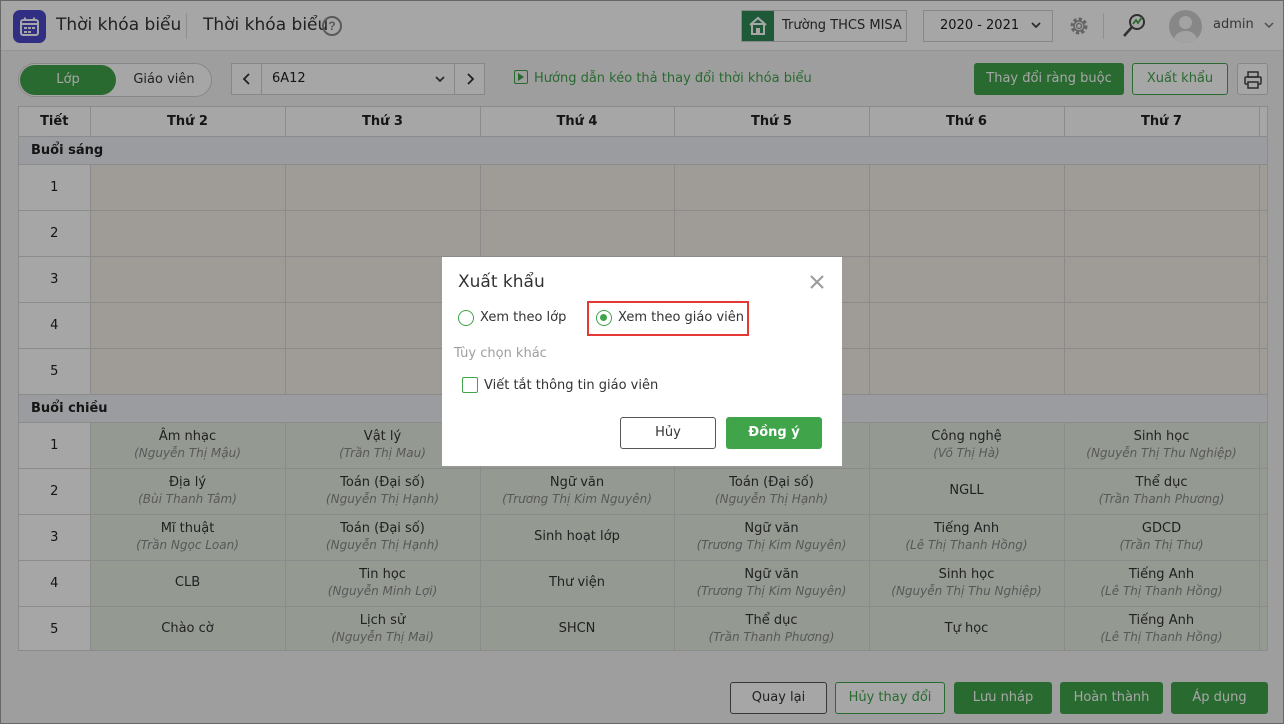 Image resolution: width=1284 pixels, height=724 pixels. What do you see at coordinates (817, 282) in the screenshot?
I see `close-icon` at bounding box center [817, 282].